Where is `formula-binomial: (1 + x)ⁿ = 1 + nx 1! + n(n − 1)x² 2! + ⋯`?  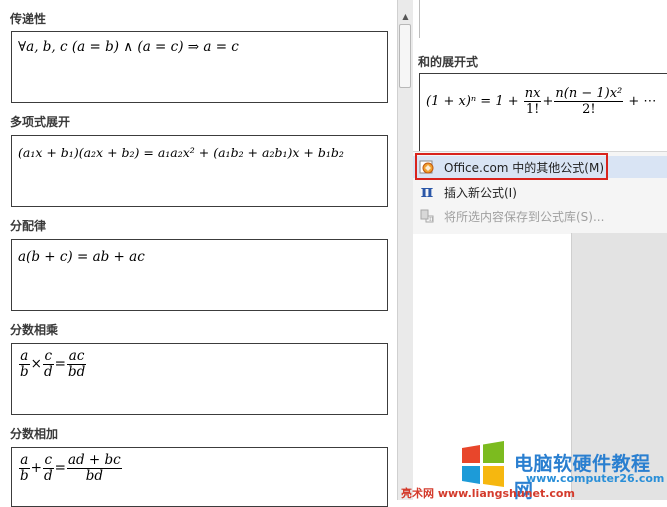
formula-binomial: (1 + x)ⁿ = 1 + nx 1! + n(n − 1)x² 2! + ⋯ is located at coordinates (541, 101).